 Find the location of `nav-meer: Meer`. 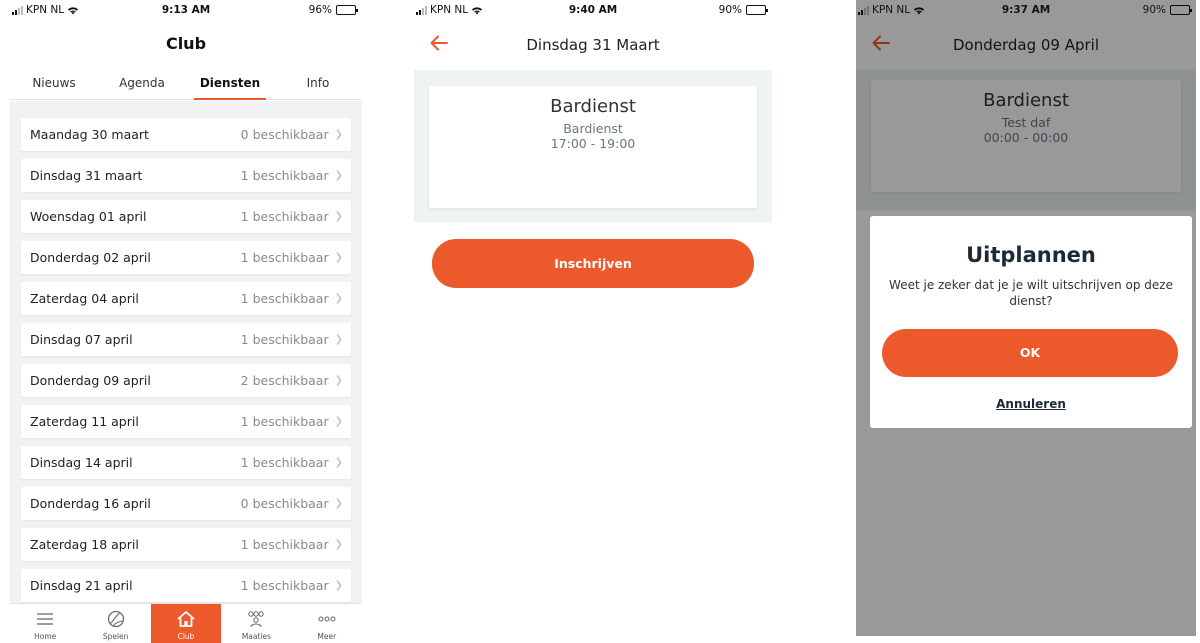

nav-meer: Meer is located at coordinates (327, 623).